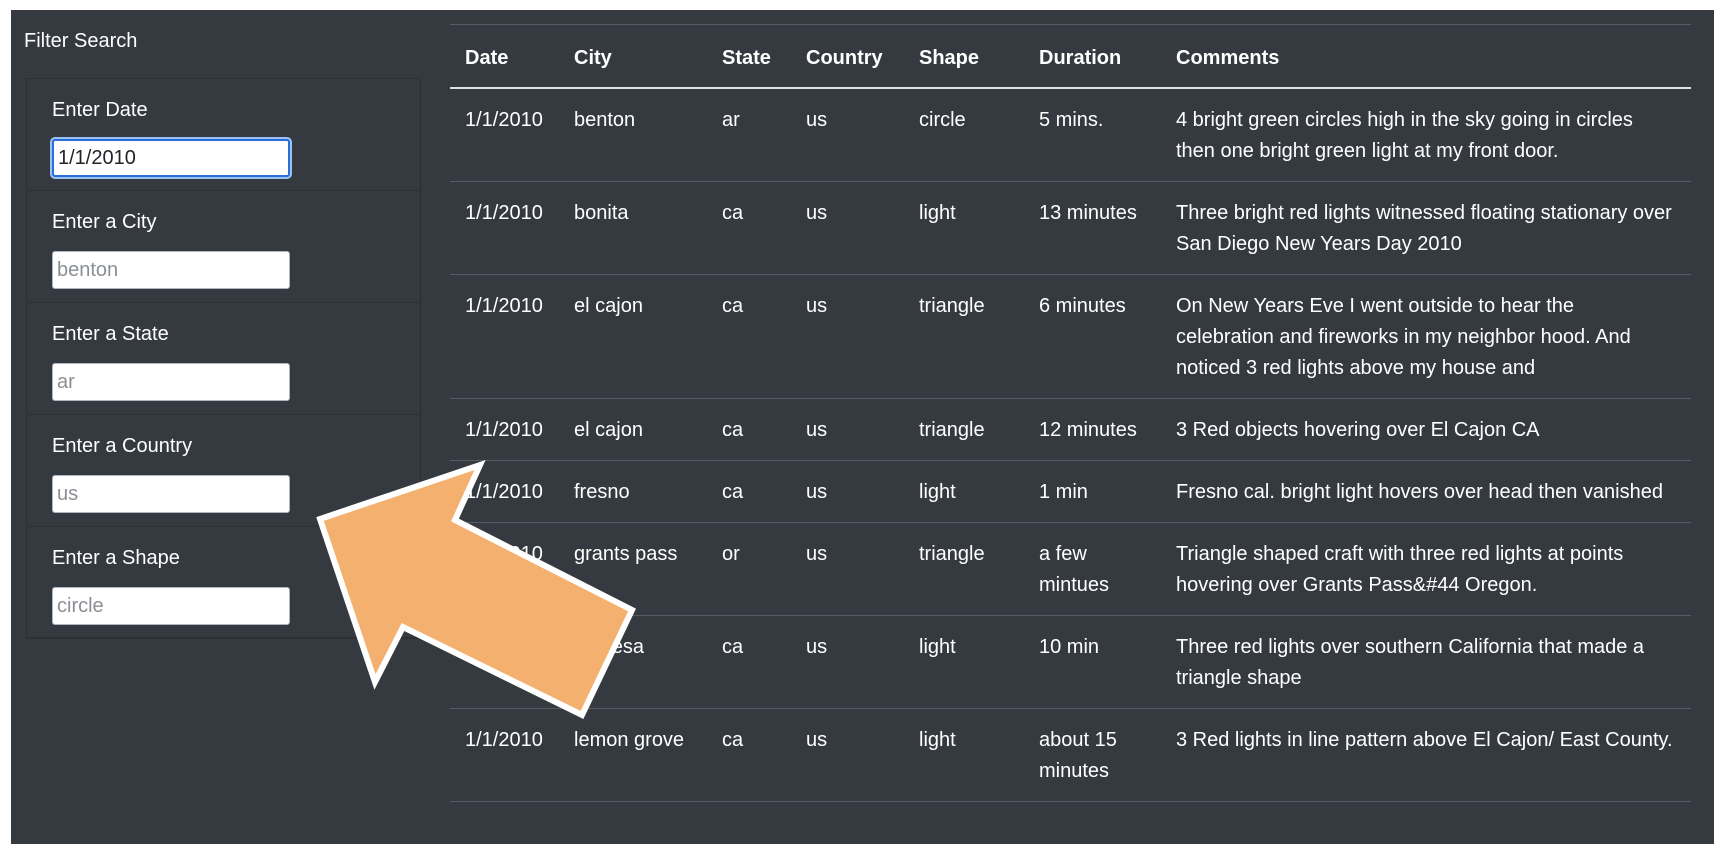 The height and width of the screenshot is (844, 1714). Describe the element at coordinates (223, 135) in the screenshot. I see `filter-item-date: Enter Date` at that location.